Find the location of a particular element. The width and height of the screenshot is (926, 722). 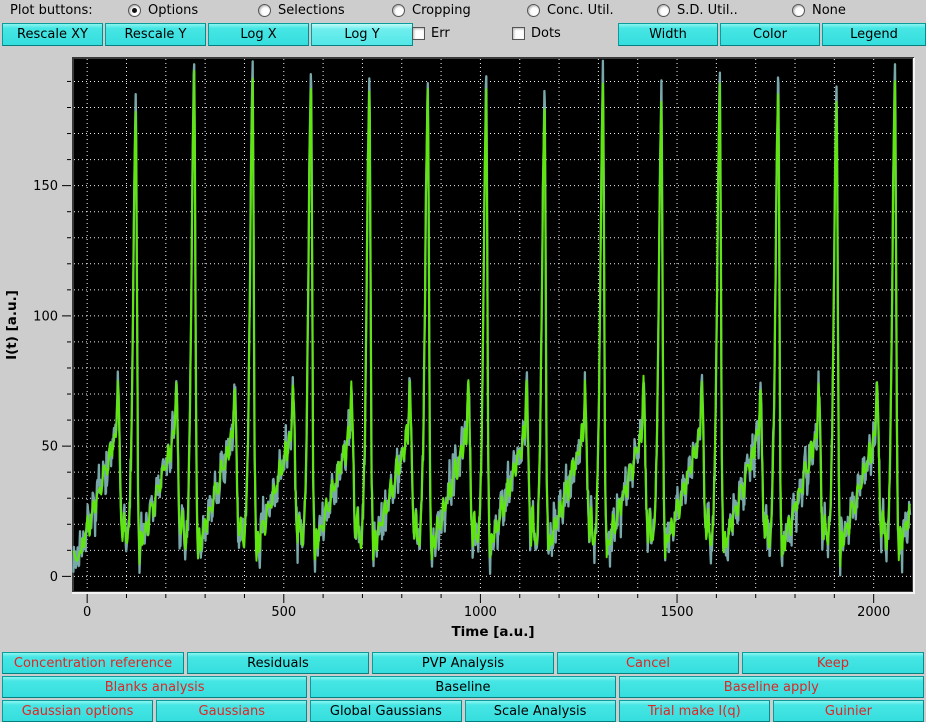

blanks-analysis-button: Blanks analysis is located at coordinates (155, 687).